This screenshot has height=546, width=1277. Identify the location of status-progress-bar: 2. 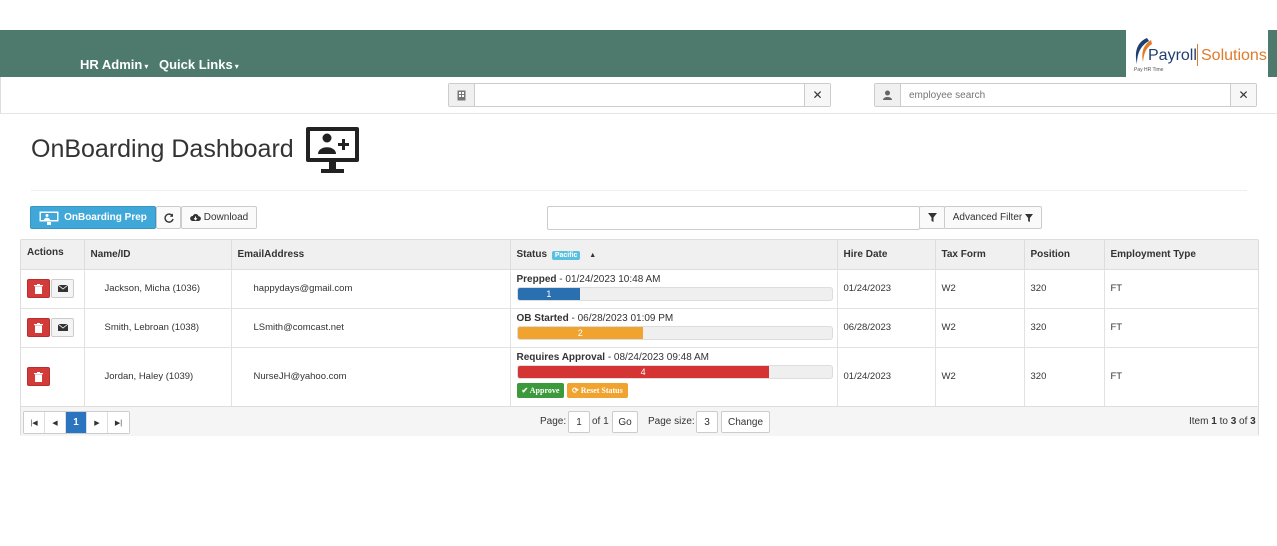
(674, 332).